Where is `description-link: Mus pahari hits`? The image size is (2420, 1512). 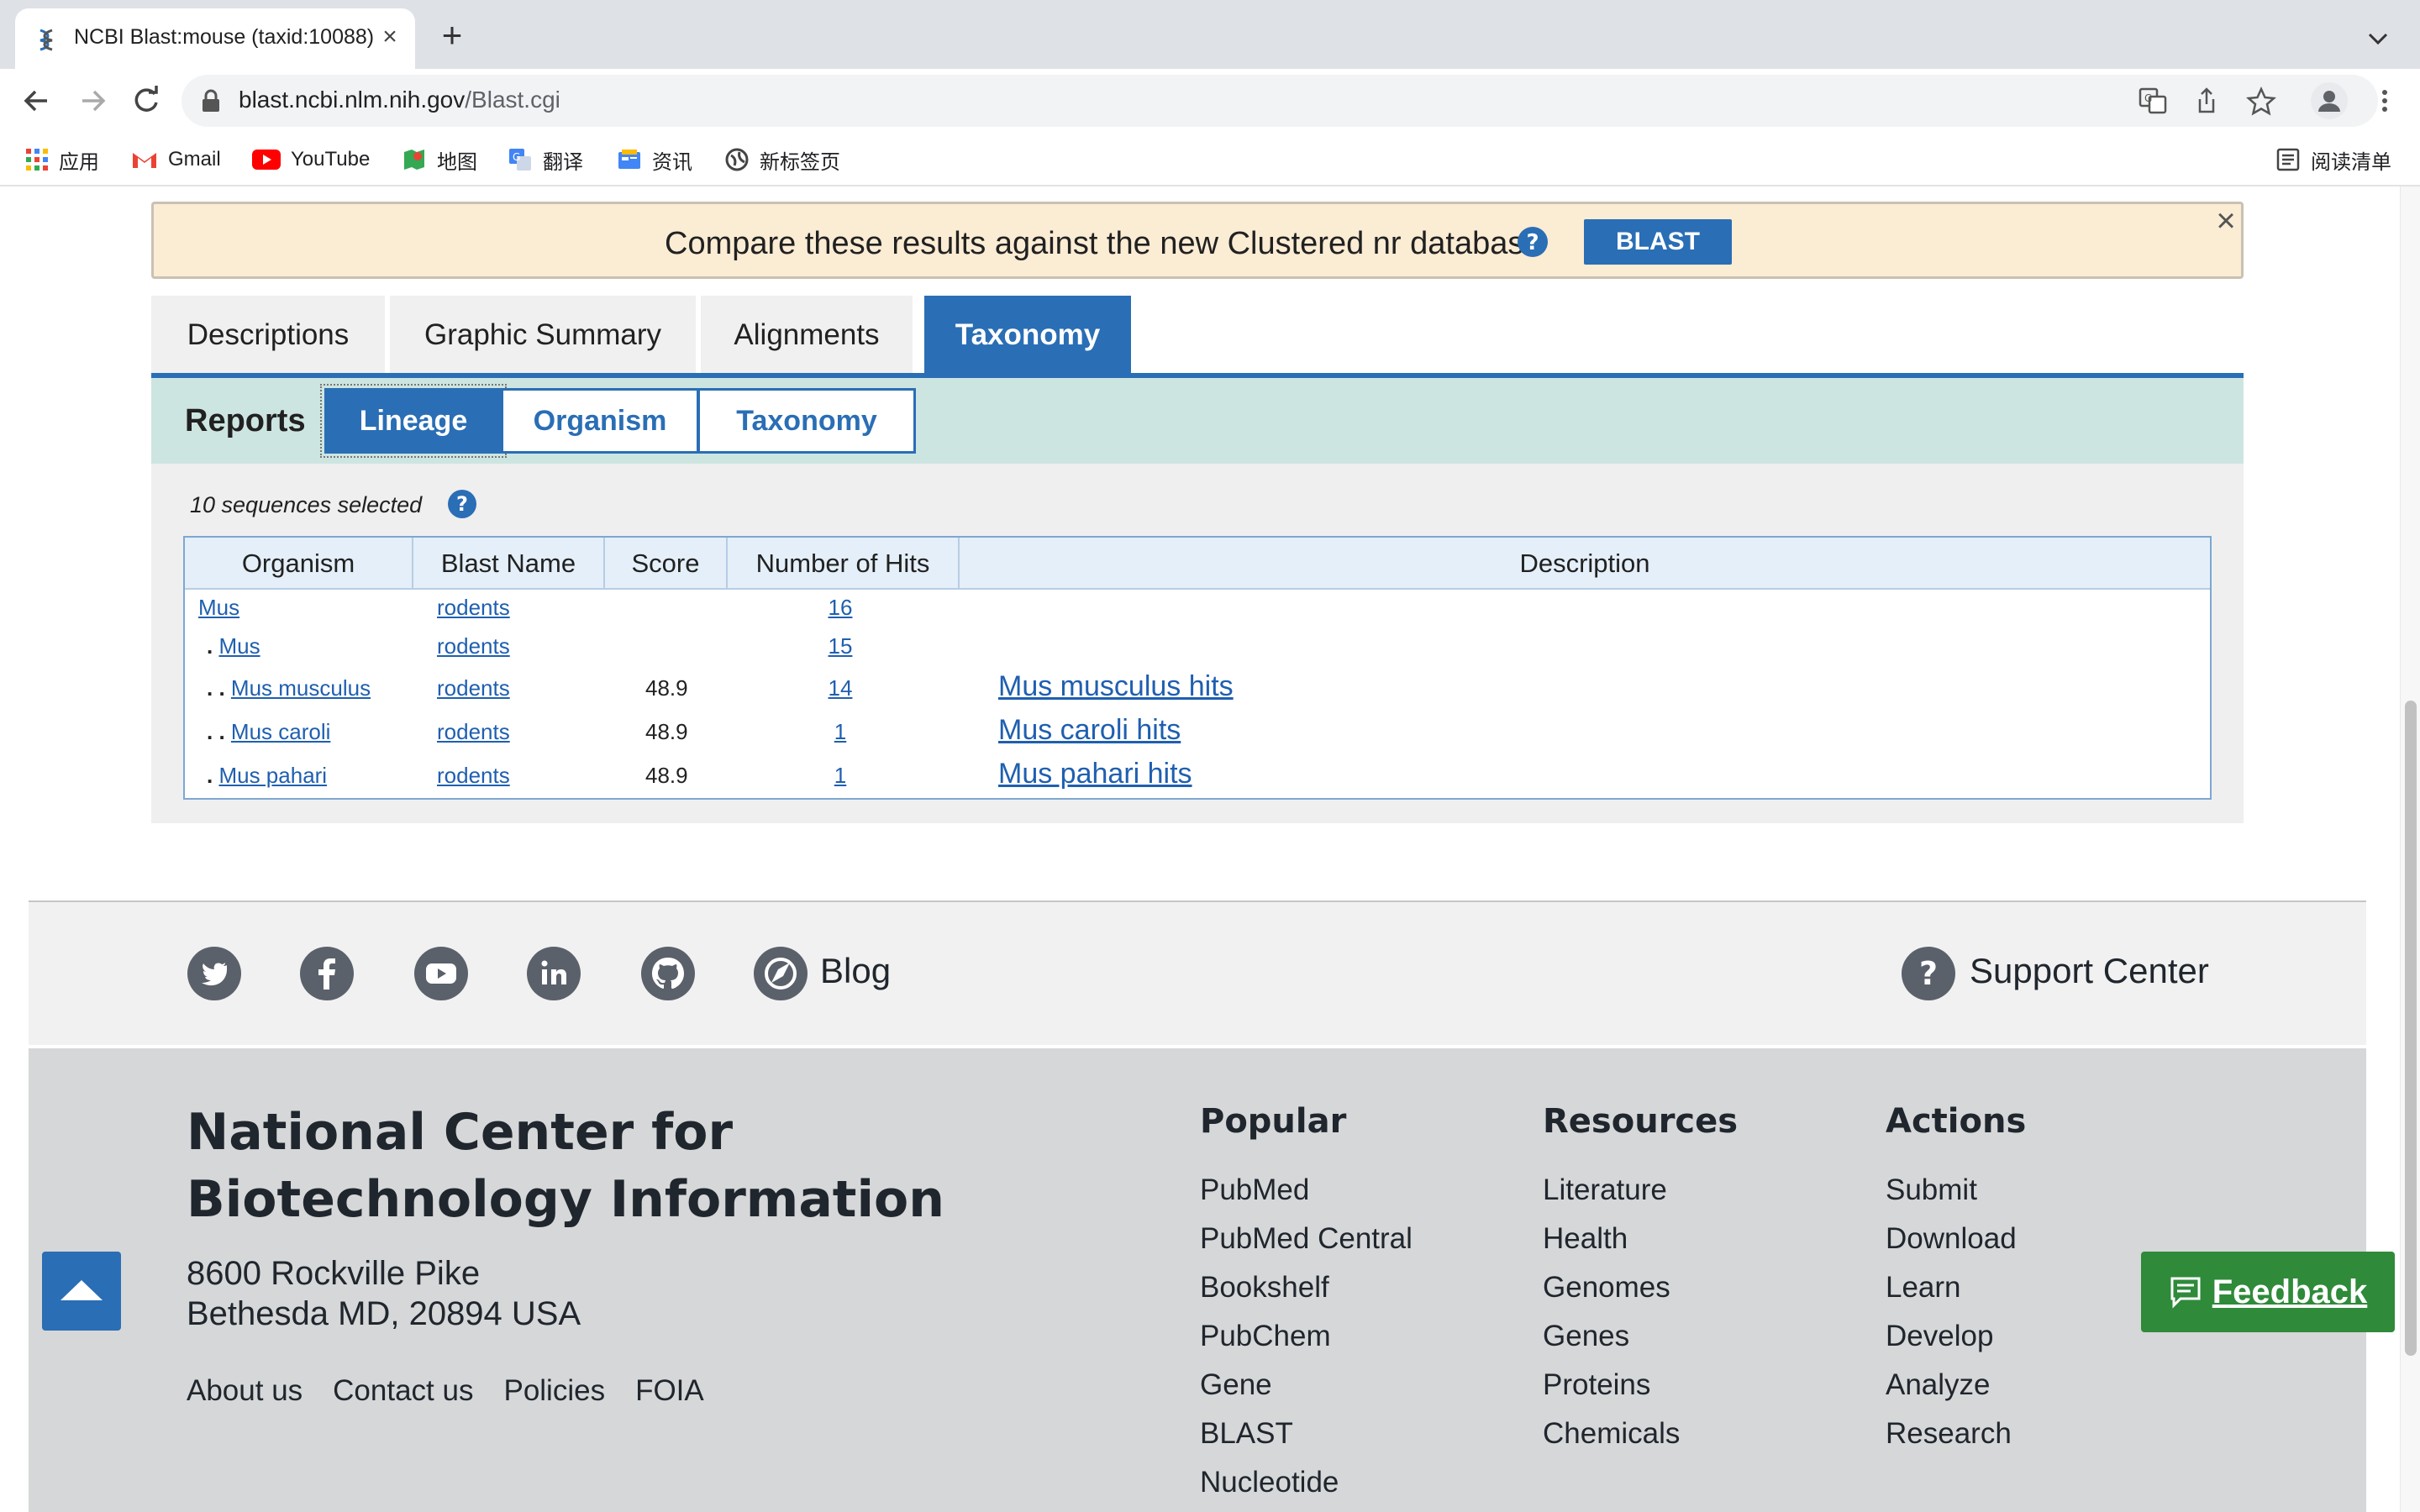 description-link: Mus pahari hits is located at coordinates (1095, 774).